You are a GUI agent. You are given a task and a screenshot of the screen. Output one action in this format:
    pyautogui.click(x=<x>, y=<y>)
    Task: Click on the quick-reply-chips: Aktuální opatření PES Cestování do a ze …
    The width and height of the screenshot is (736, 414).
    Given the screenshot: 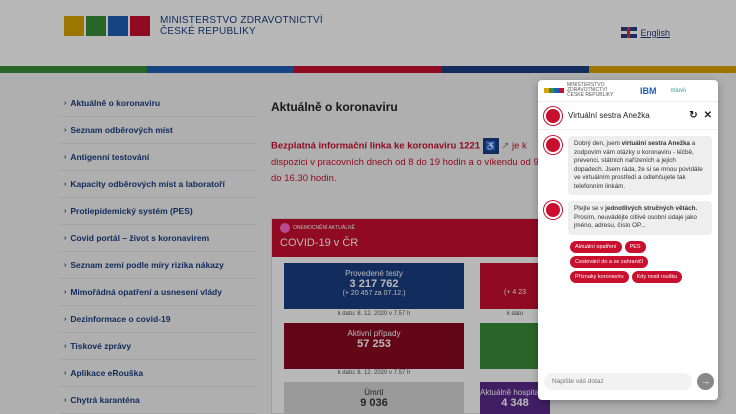 What is the action you would take?
    pyautogui.click(x=628, y=260)
    